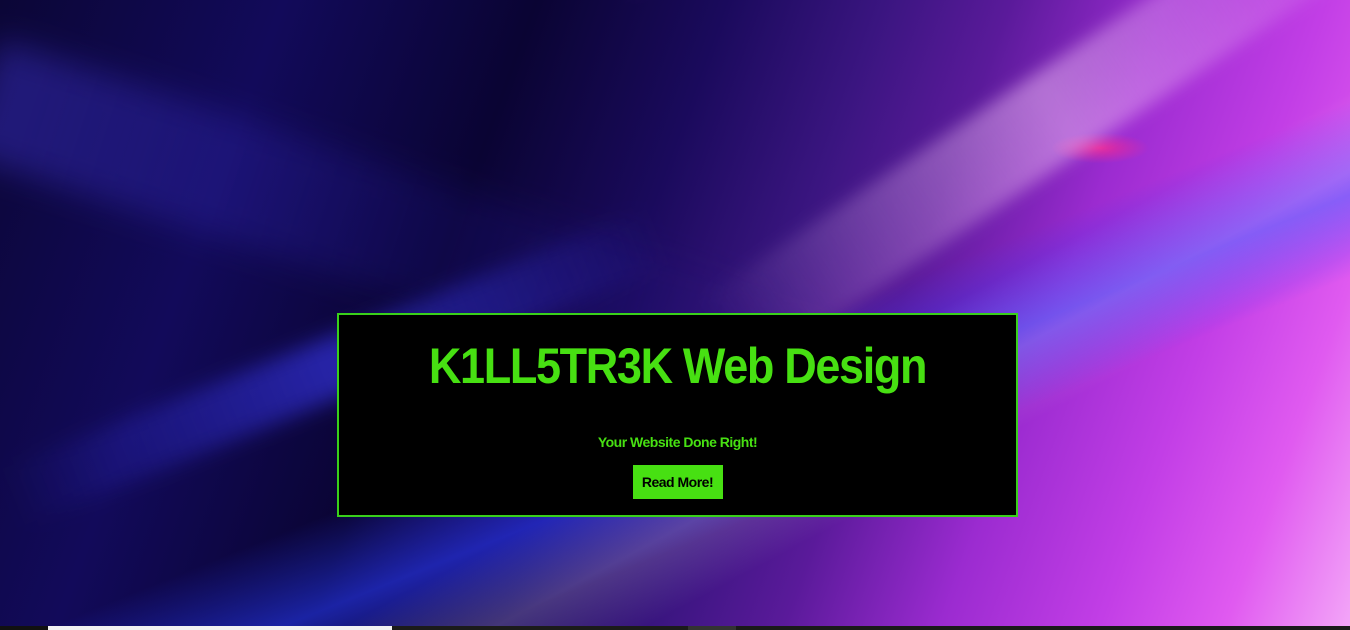  I want to click on read-more-button: Read More!, so click(677, 482).